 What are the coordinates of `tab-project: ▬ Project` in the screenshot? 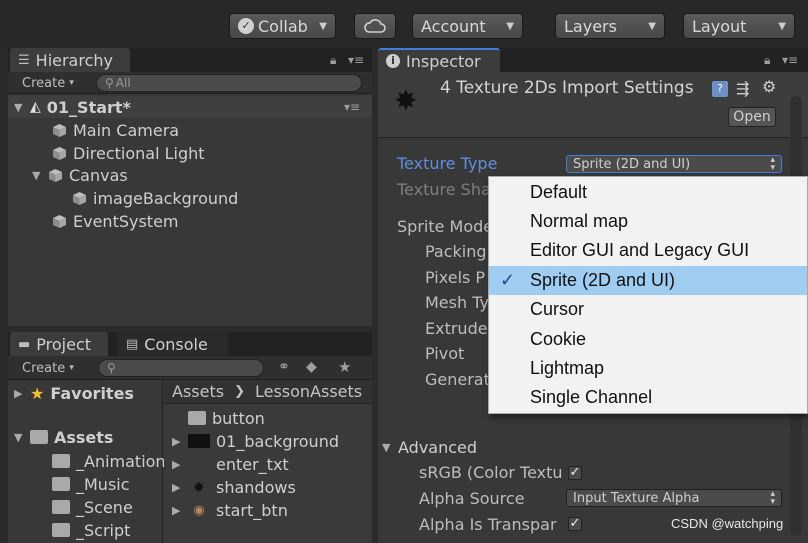 It's located at (59, 344).